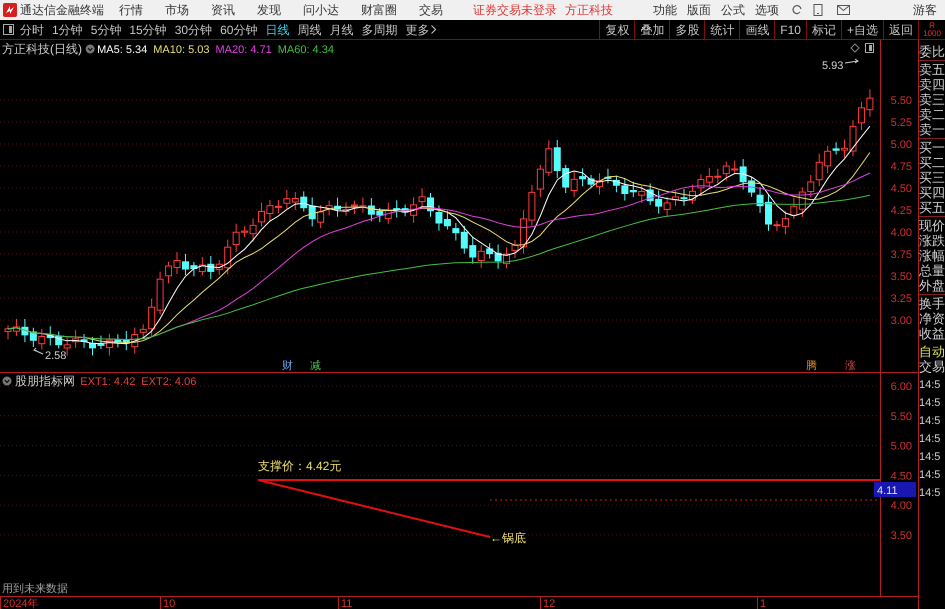 Image resolution: width=945 pixels, height=609 pixels. I want to click on price-axis-label: 5.25, so click(901, 123).